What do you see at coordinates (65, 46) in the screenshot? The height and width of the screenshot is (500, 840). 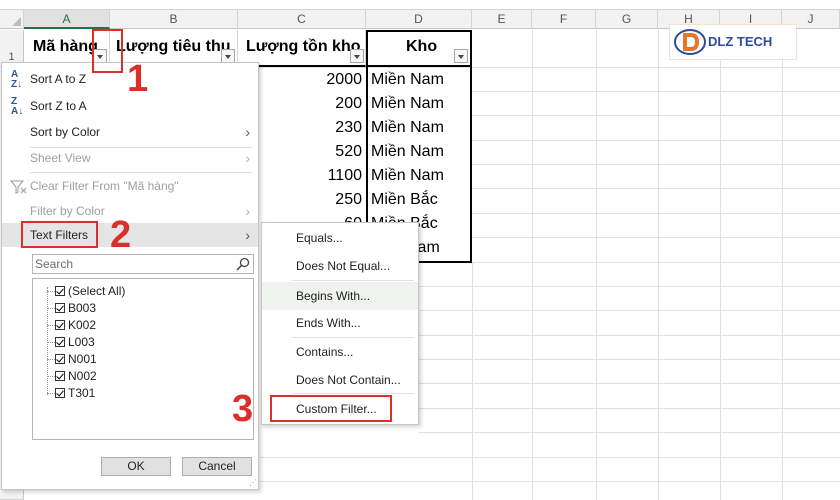 I see `header-label-ma-hang: Mã hàng` at bounding box center [65, 46].